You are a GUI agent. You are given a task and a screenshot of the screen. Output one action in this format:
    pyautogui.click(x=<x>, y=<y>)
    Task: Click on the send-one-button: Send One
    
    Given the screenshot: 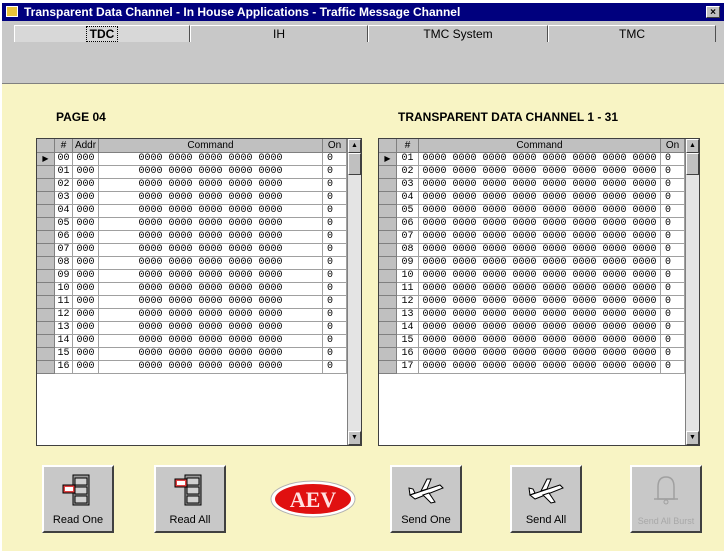 What is the action you would take?
    pyautogui.click(x=426, y=499)
    